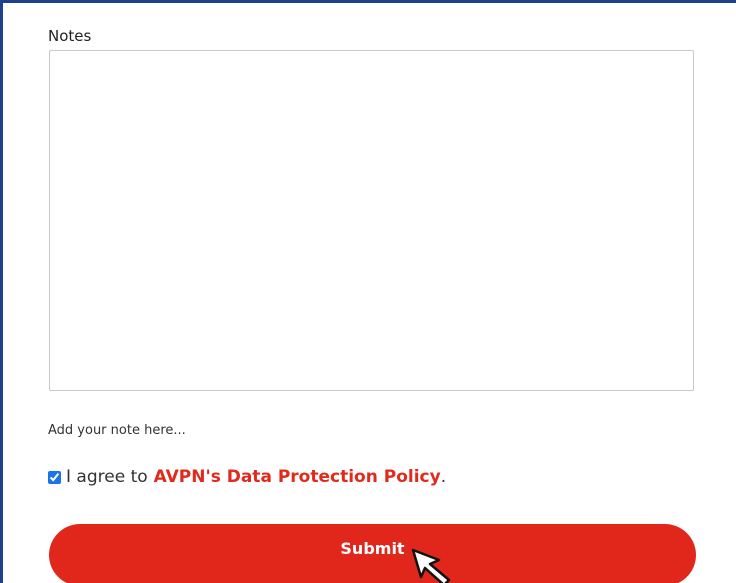  Describe the element at coordinates (297, 477) in the screenshot. I see `data-protection-policy-link: AVPN's Data Protection Policy` at that location.